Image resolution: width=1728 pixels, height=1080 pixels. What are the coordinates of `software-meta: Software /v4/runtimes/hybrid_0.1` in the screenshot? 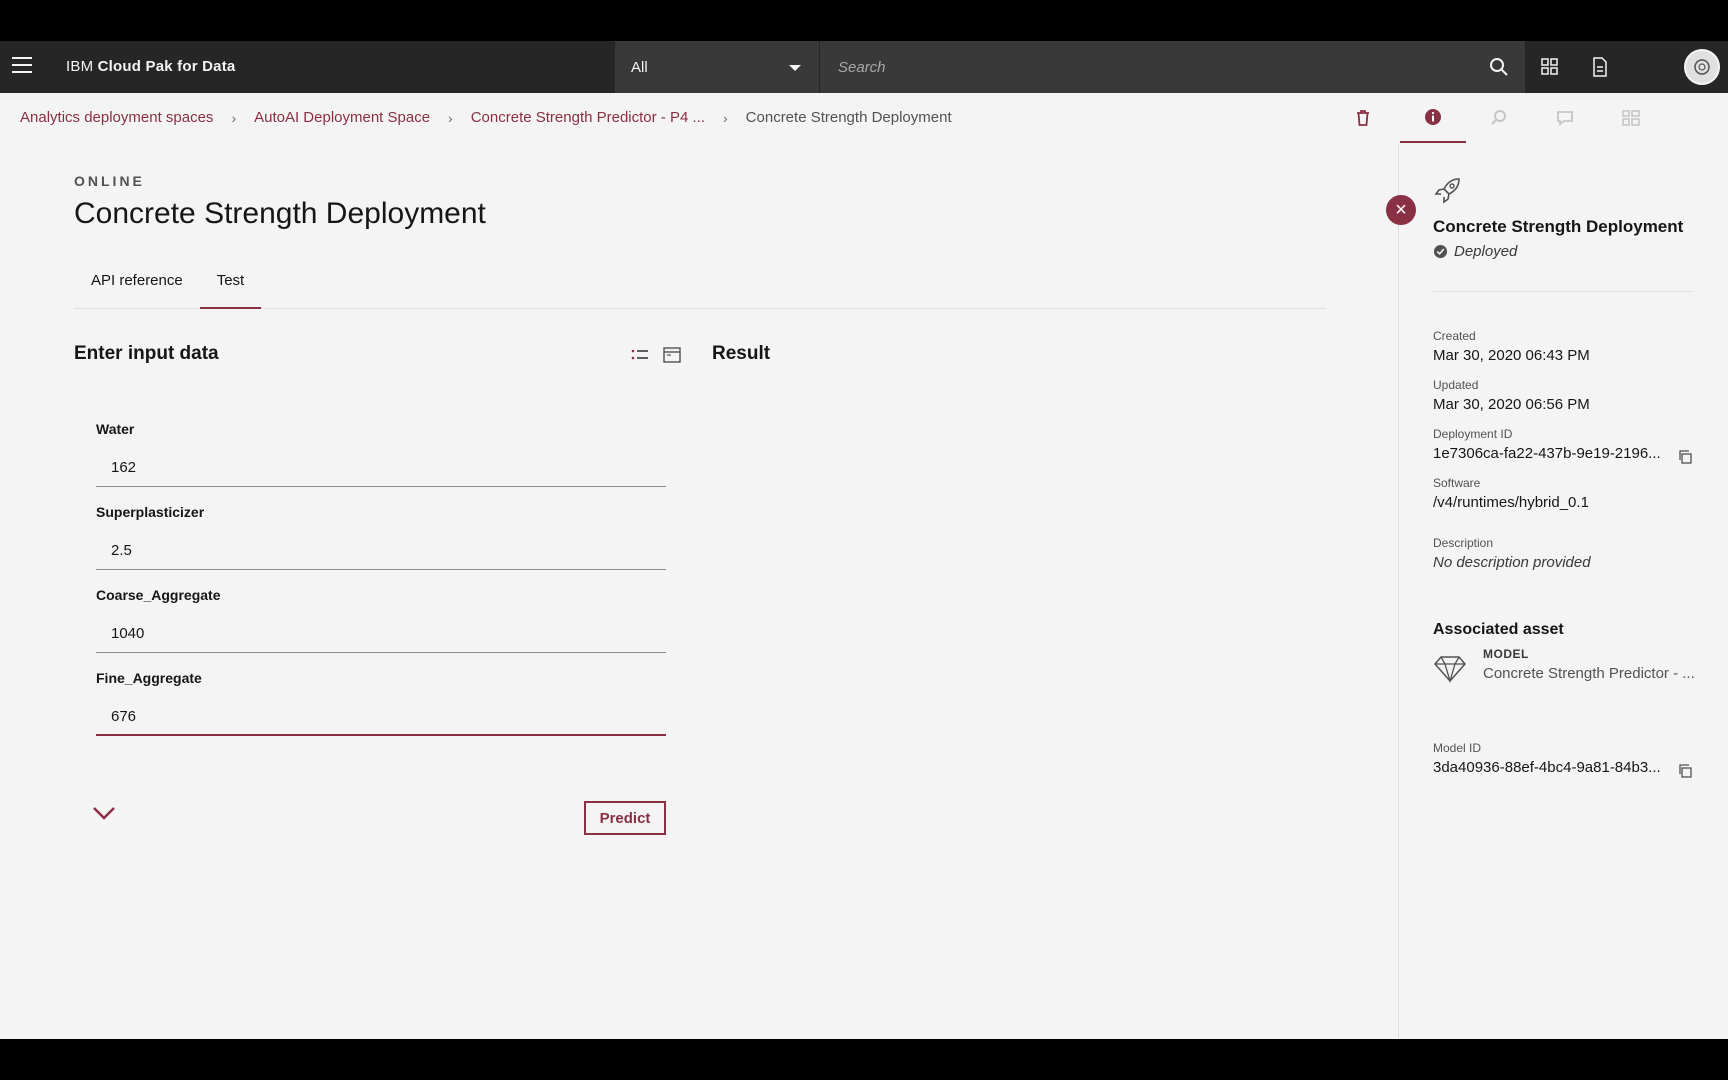 It's located at (1511, 493).